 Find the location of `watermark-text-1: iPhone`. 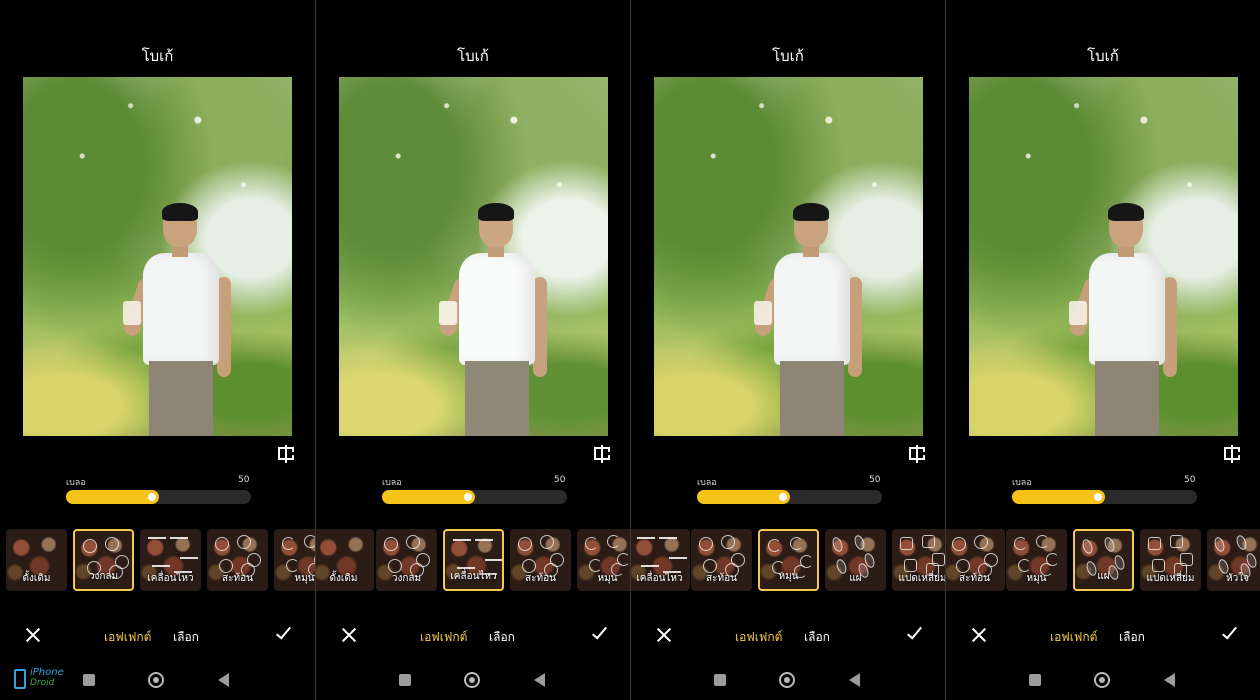

watermark-text-1: iPhone is located at coordinates (47, 672).